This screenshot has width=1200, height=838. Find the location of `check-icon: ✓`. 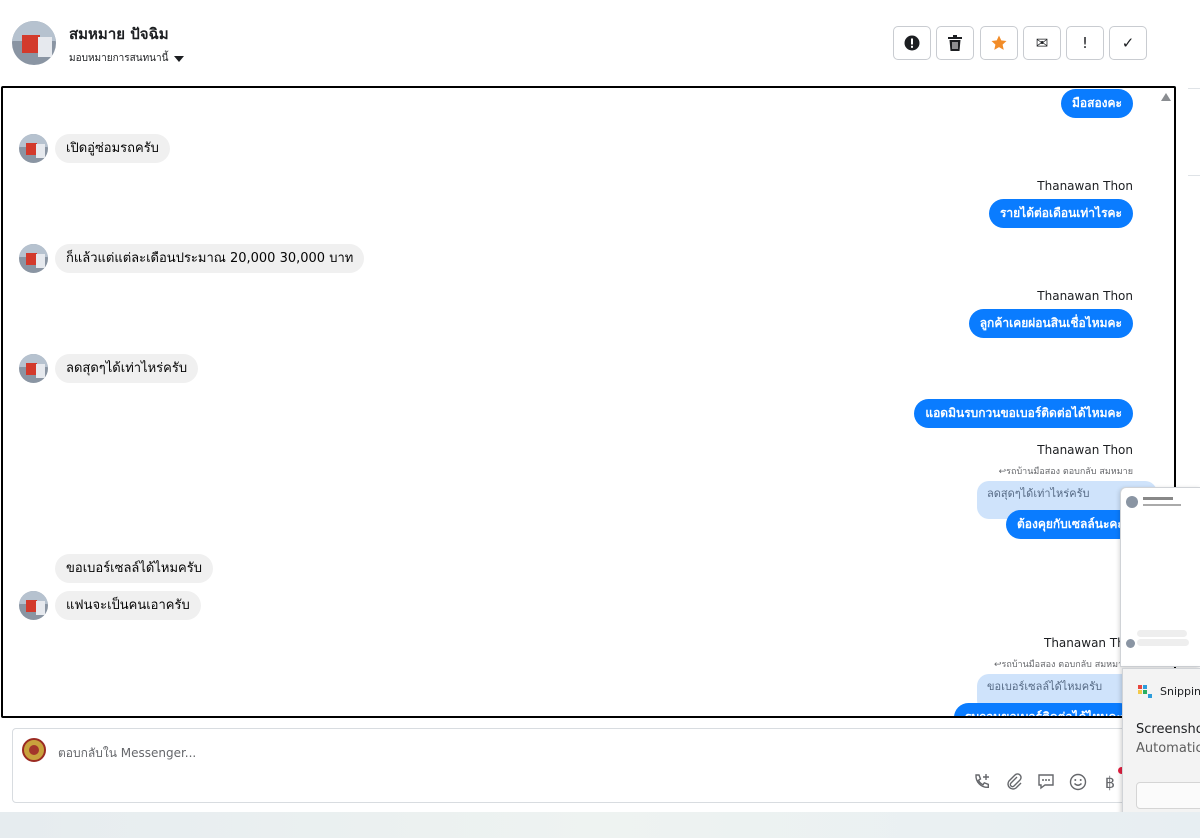

check-icon: ✓ is located at coordinates (1128, 43).